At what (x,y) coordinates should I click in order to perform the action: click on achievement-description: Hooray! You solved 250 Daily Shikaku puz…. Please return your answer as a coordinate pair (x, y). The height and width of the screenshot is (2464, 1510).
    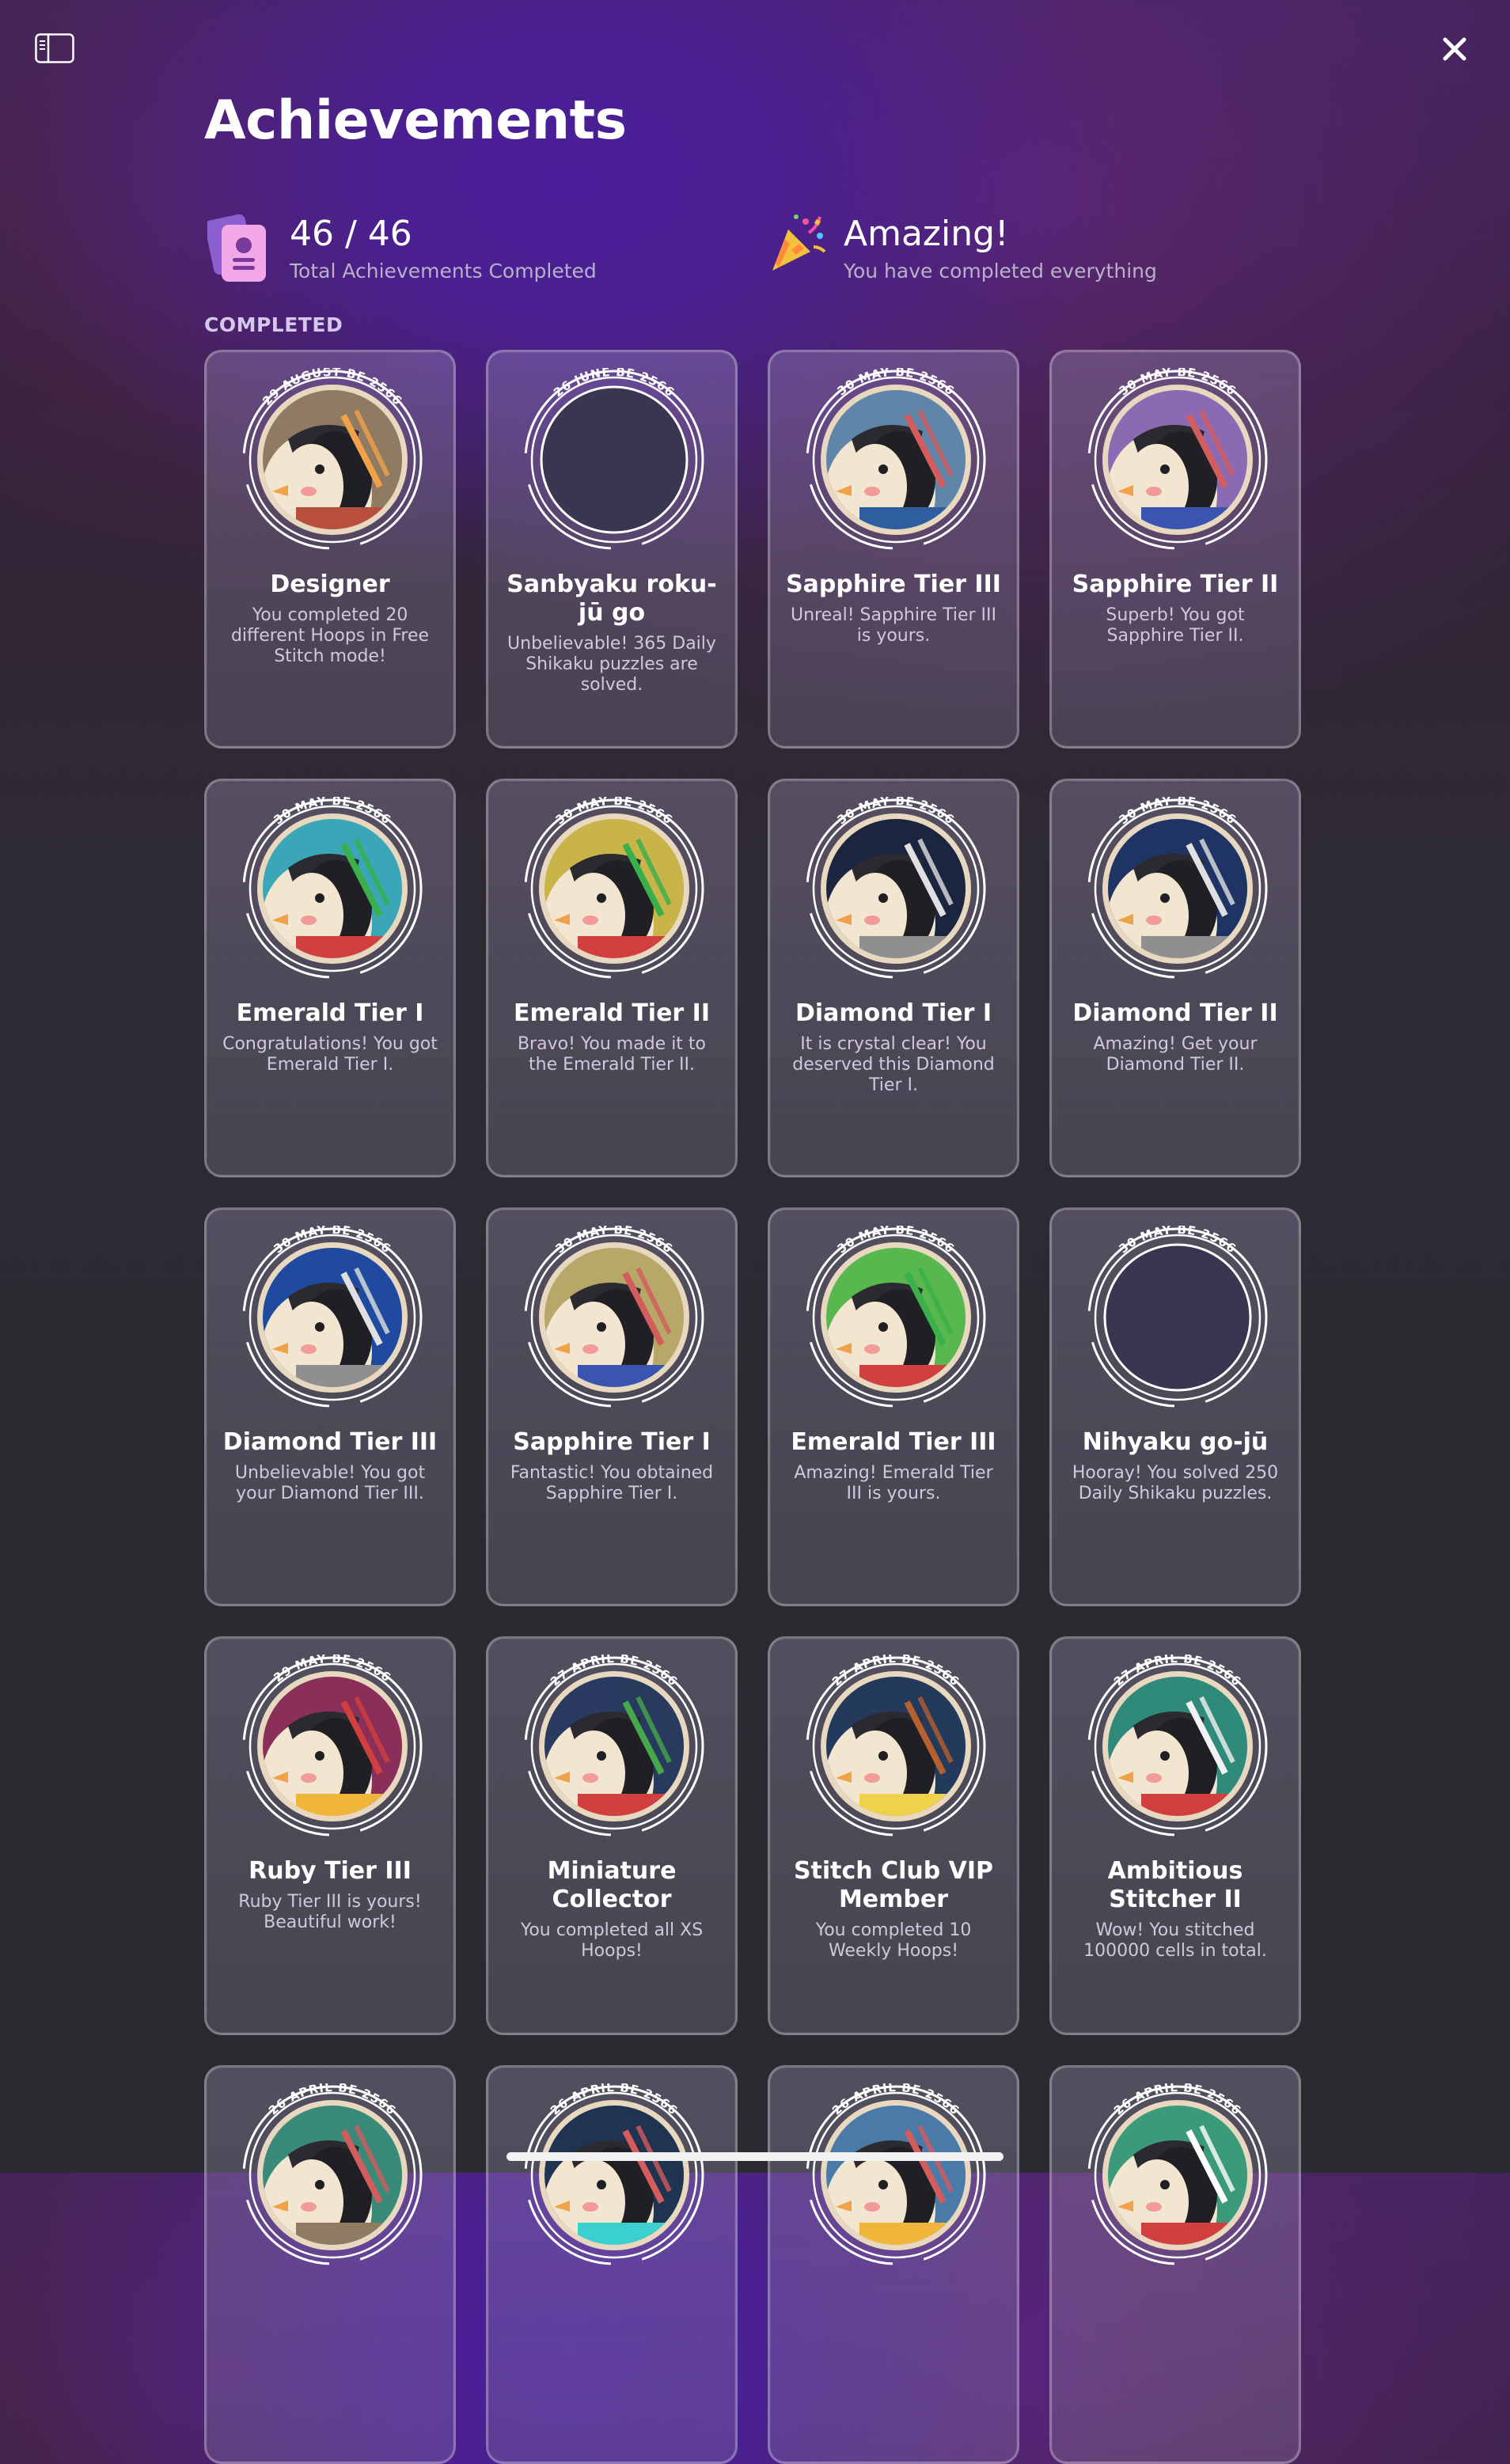
    Looking at the image, I should click on (1175, 1483).